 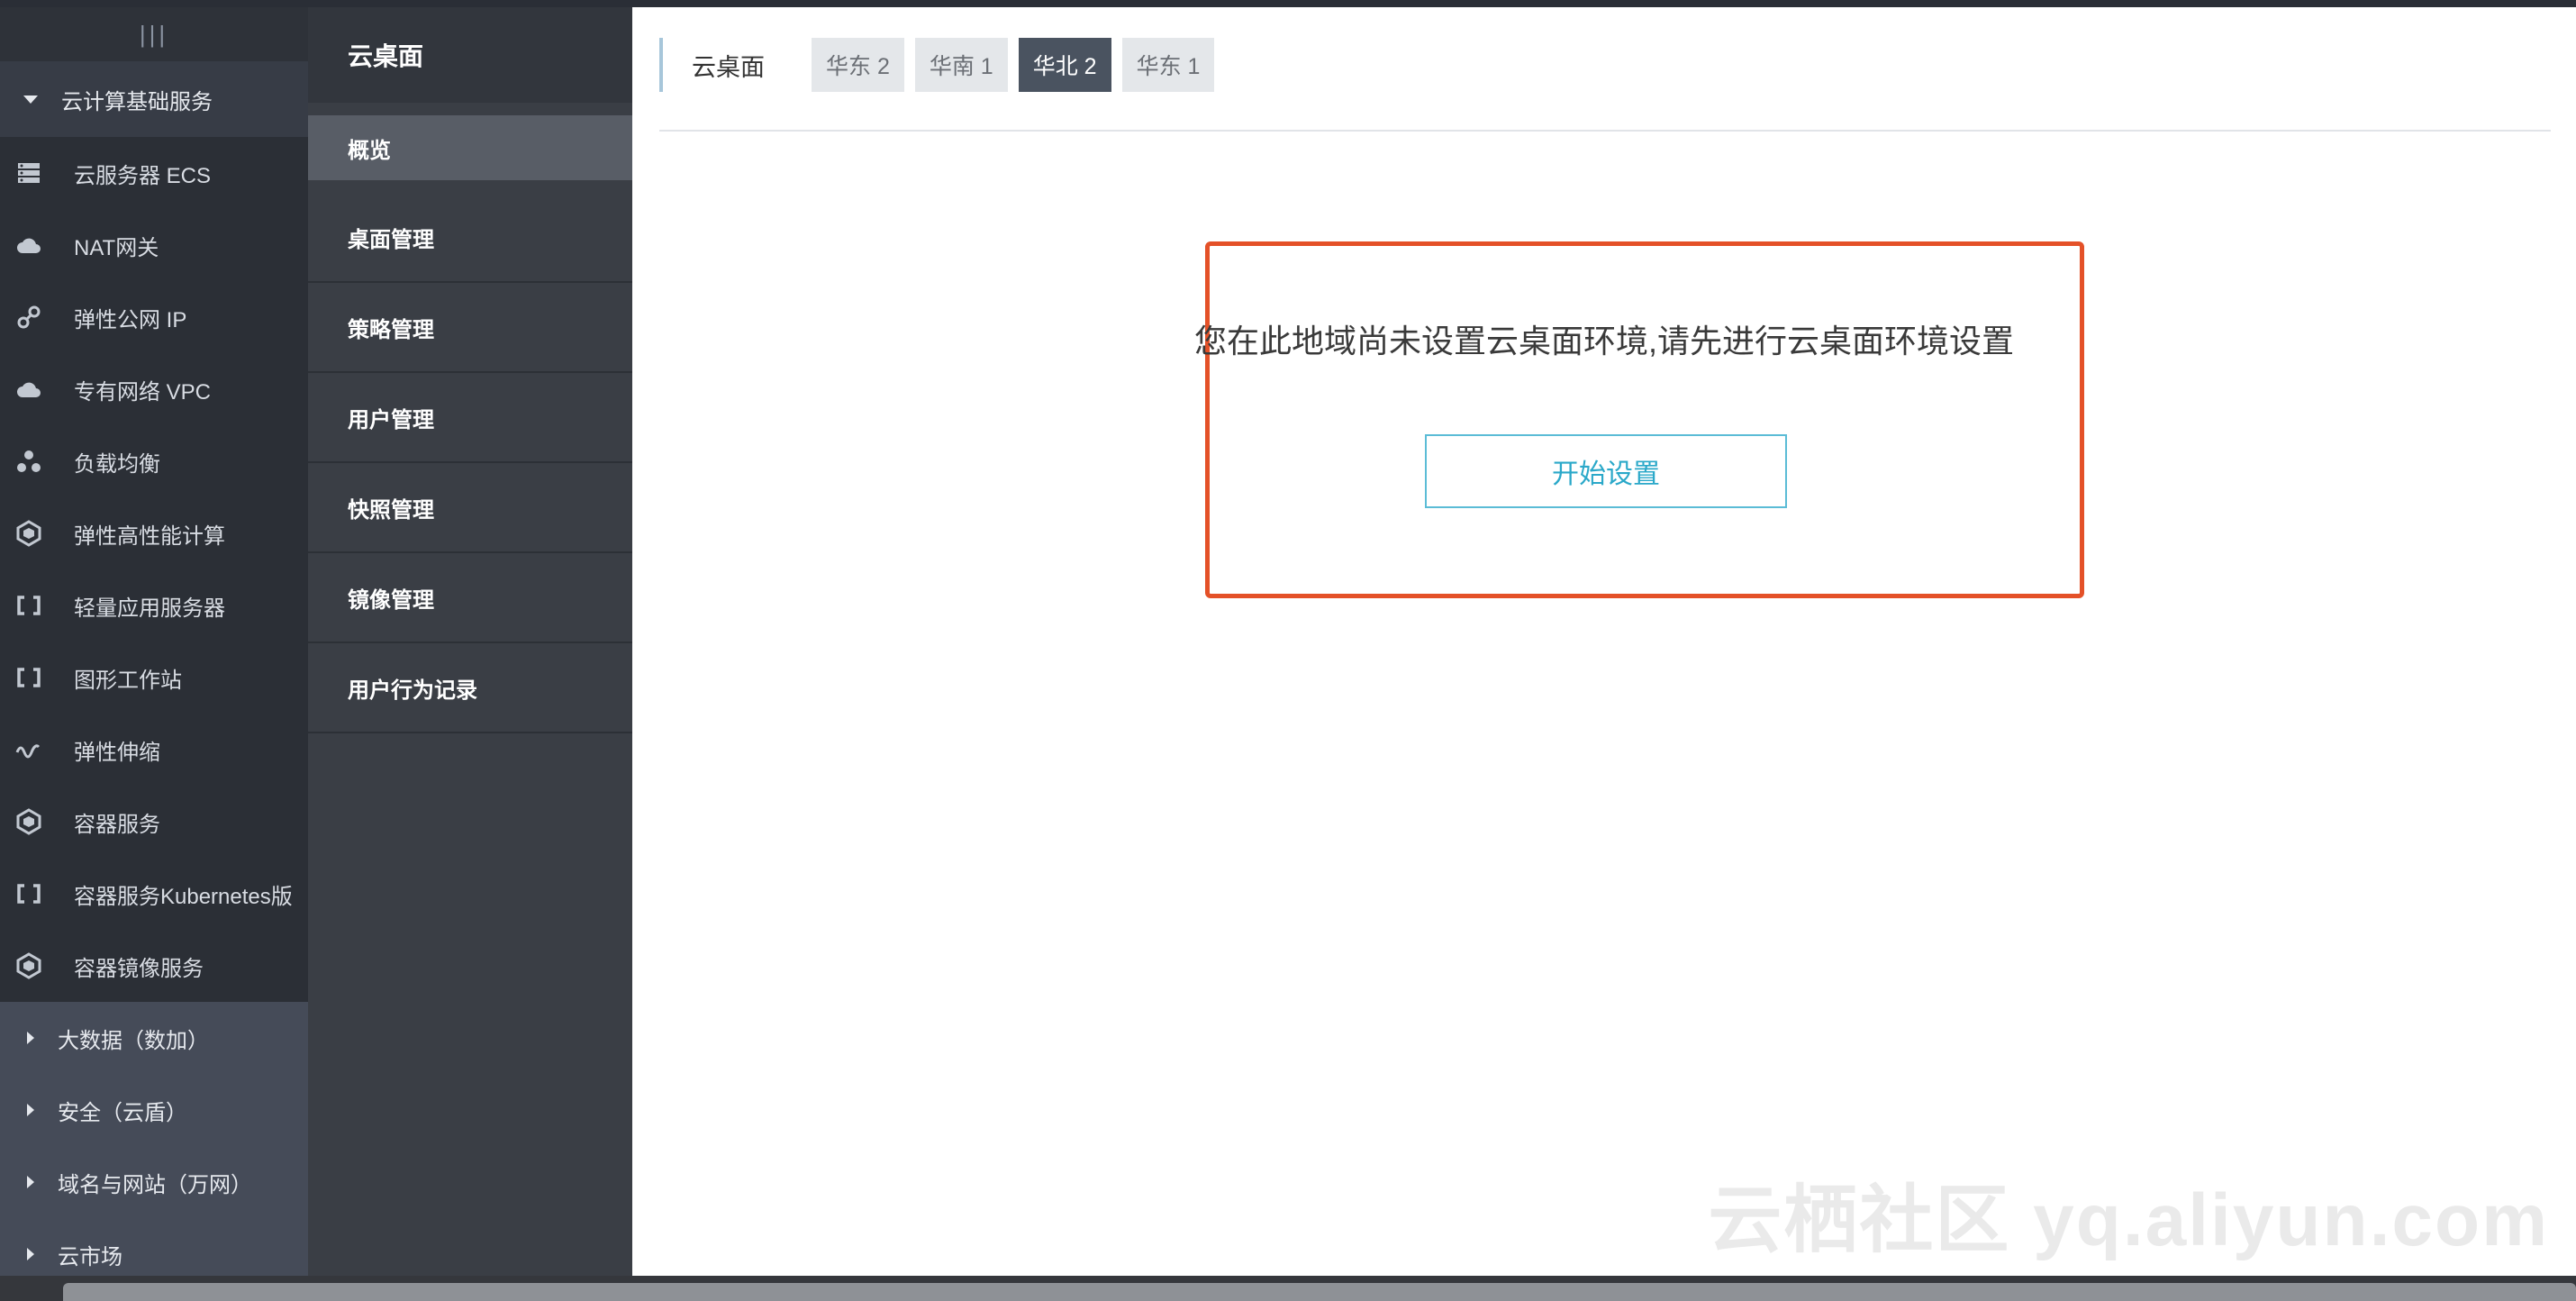 What do you see at coordinates (149, 608) in the screenshot?
I see `nav-item-label: 轻量应用服务器` at bounding box center [149, 608].